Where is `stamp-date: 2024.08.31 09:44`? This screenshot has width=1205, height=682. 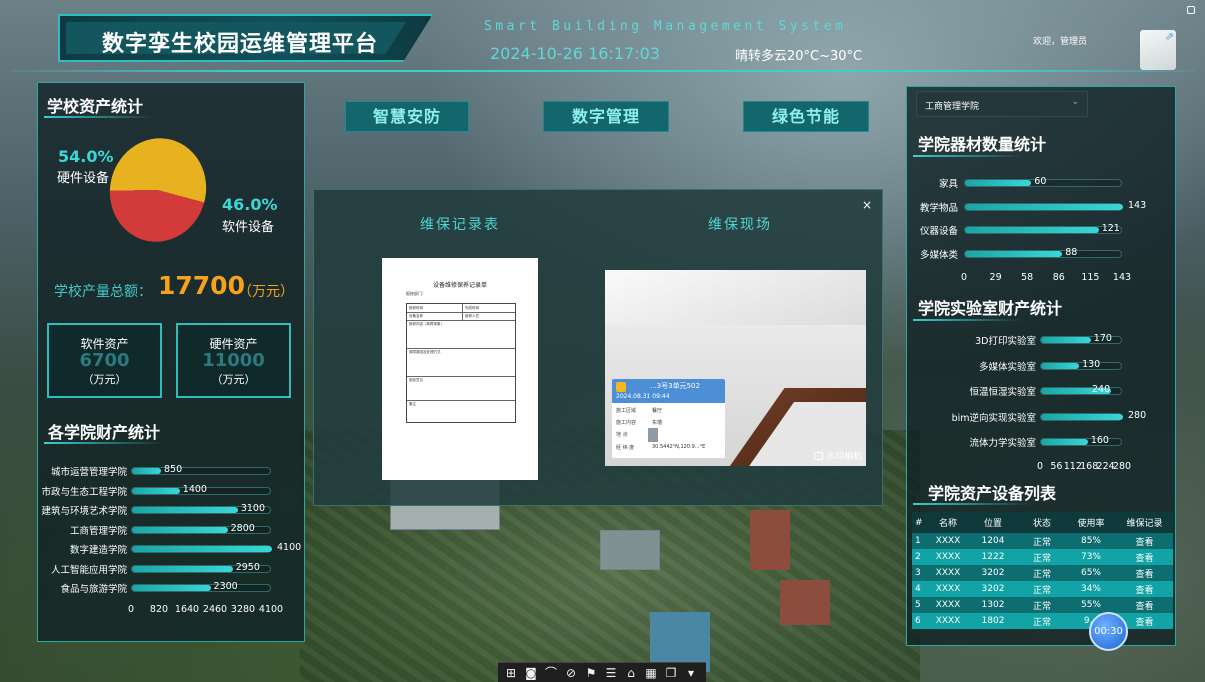
stamp-date: 2024.08.31 09:44 is located at coordinates (643, 396).